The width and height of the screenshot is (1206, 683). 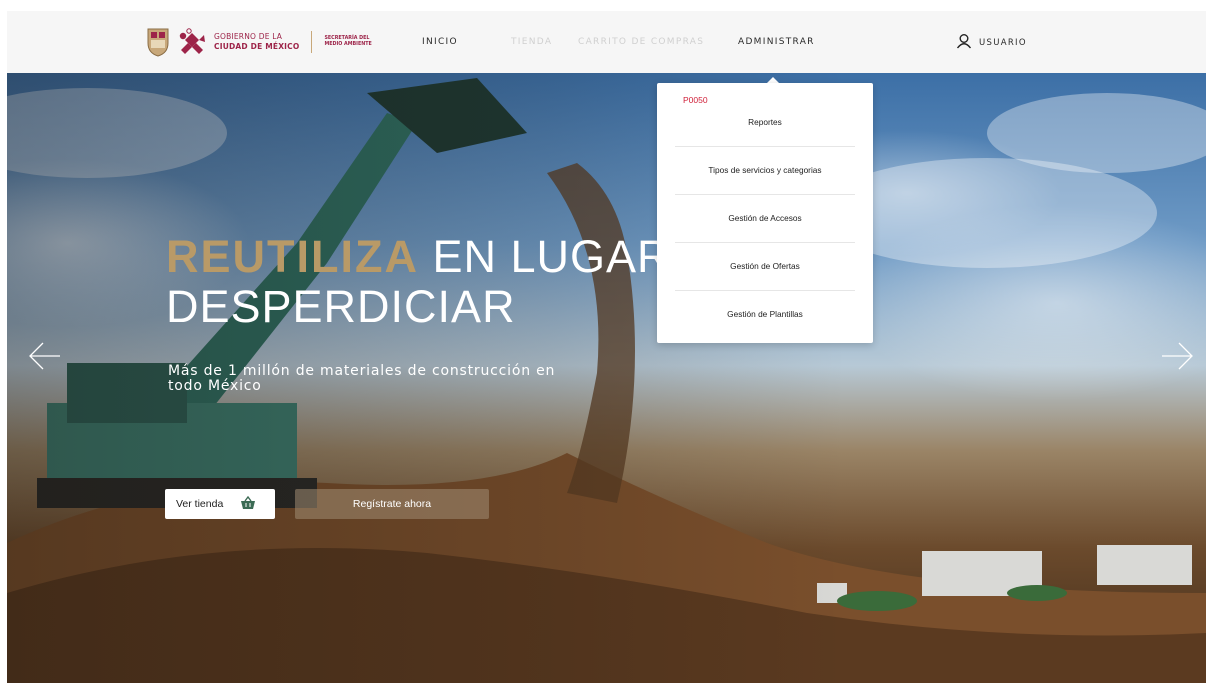 I want to click on secretaria-text: SECRETARÍA DEL MEDIO AMBIENTE, so click(x=348, y=41).